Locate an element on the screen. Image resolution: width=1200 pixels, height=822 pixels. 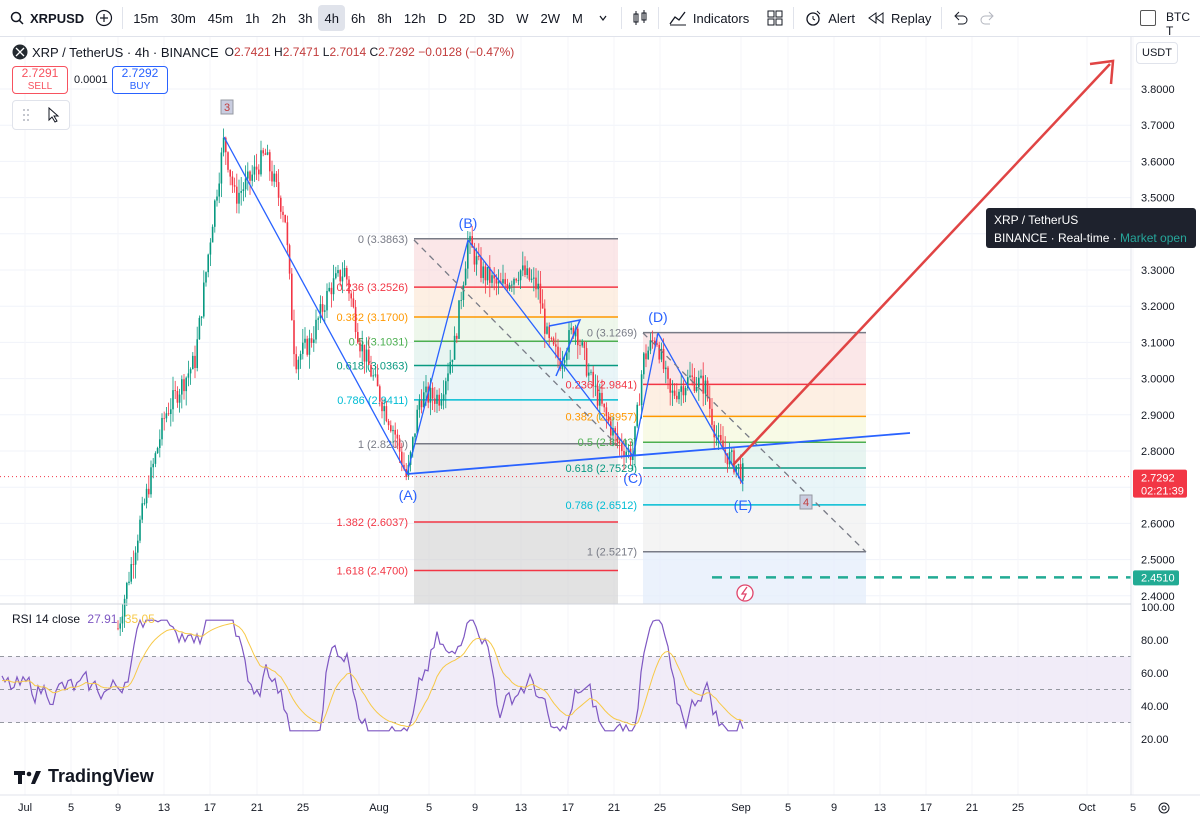
fib1-level-label: 0.786 (2.9411) is located at coordinates (372, 401).